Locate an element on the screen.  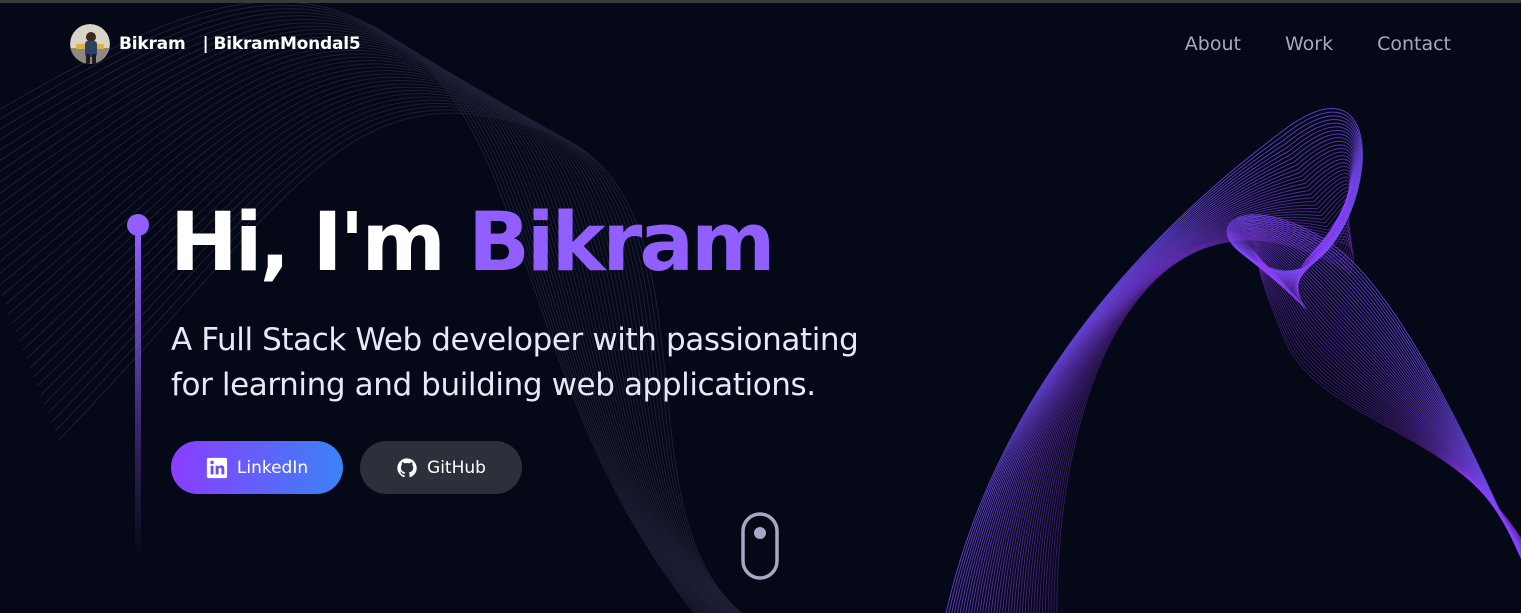
linkedin-button: LinkedIn is located at coordinates (257, 467).